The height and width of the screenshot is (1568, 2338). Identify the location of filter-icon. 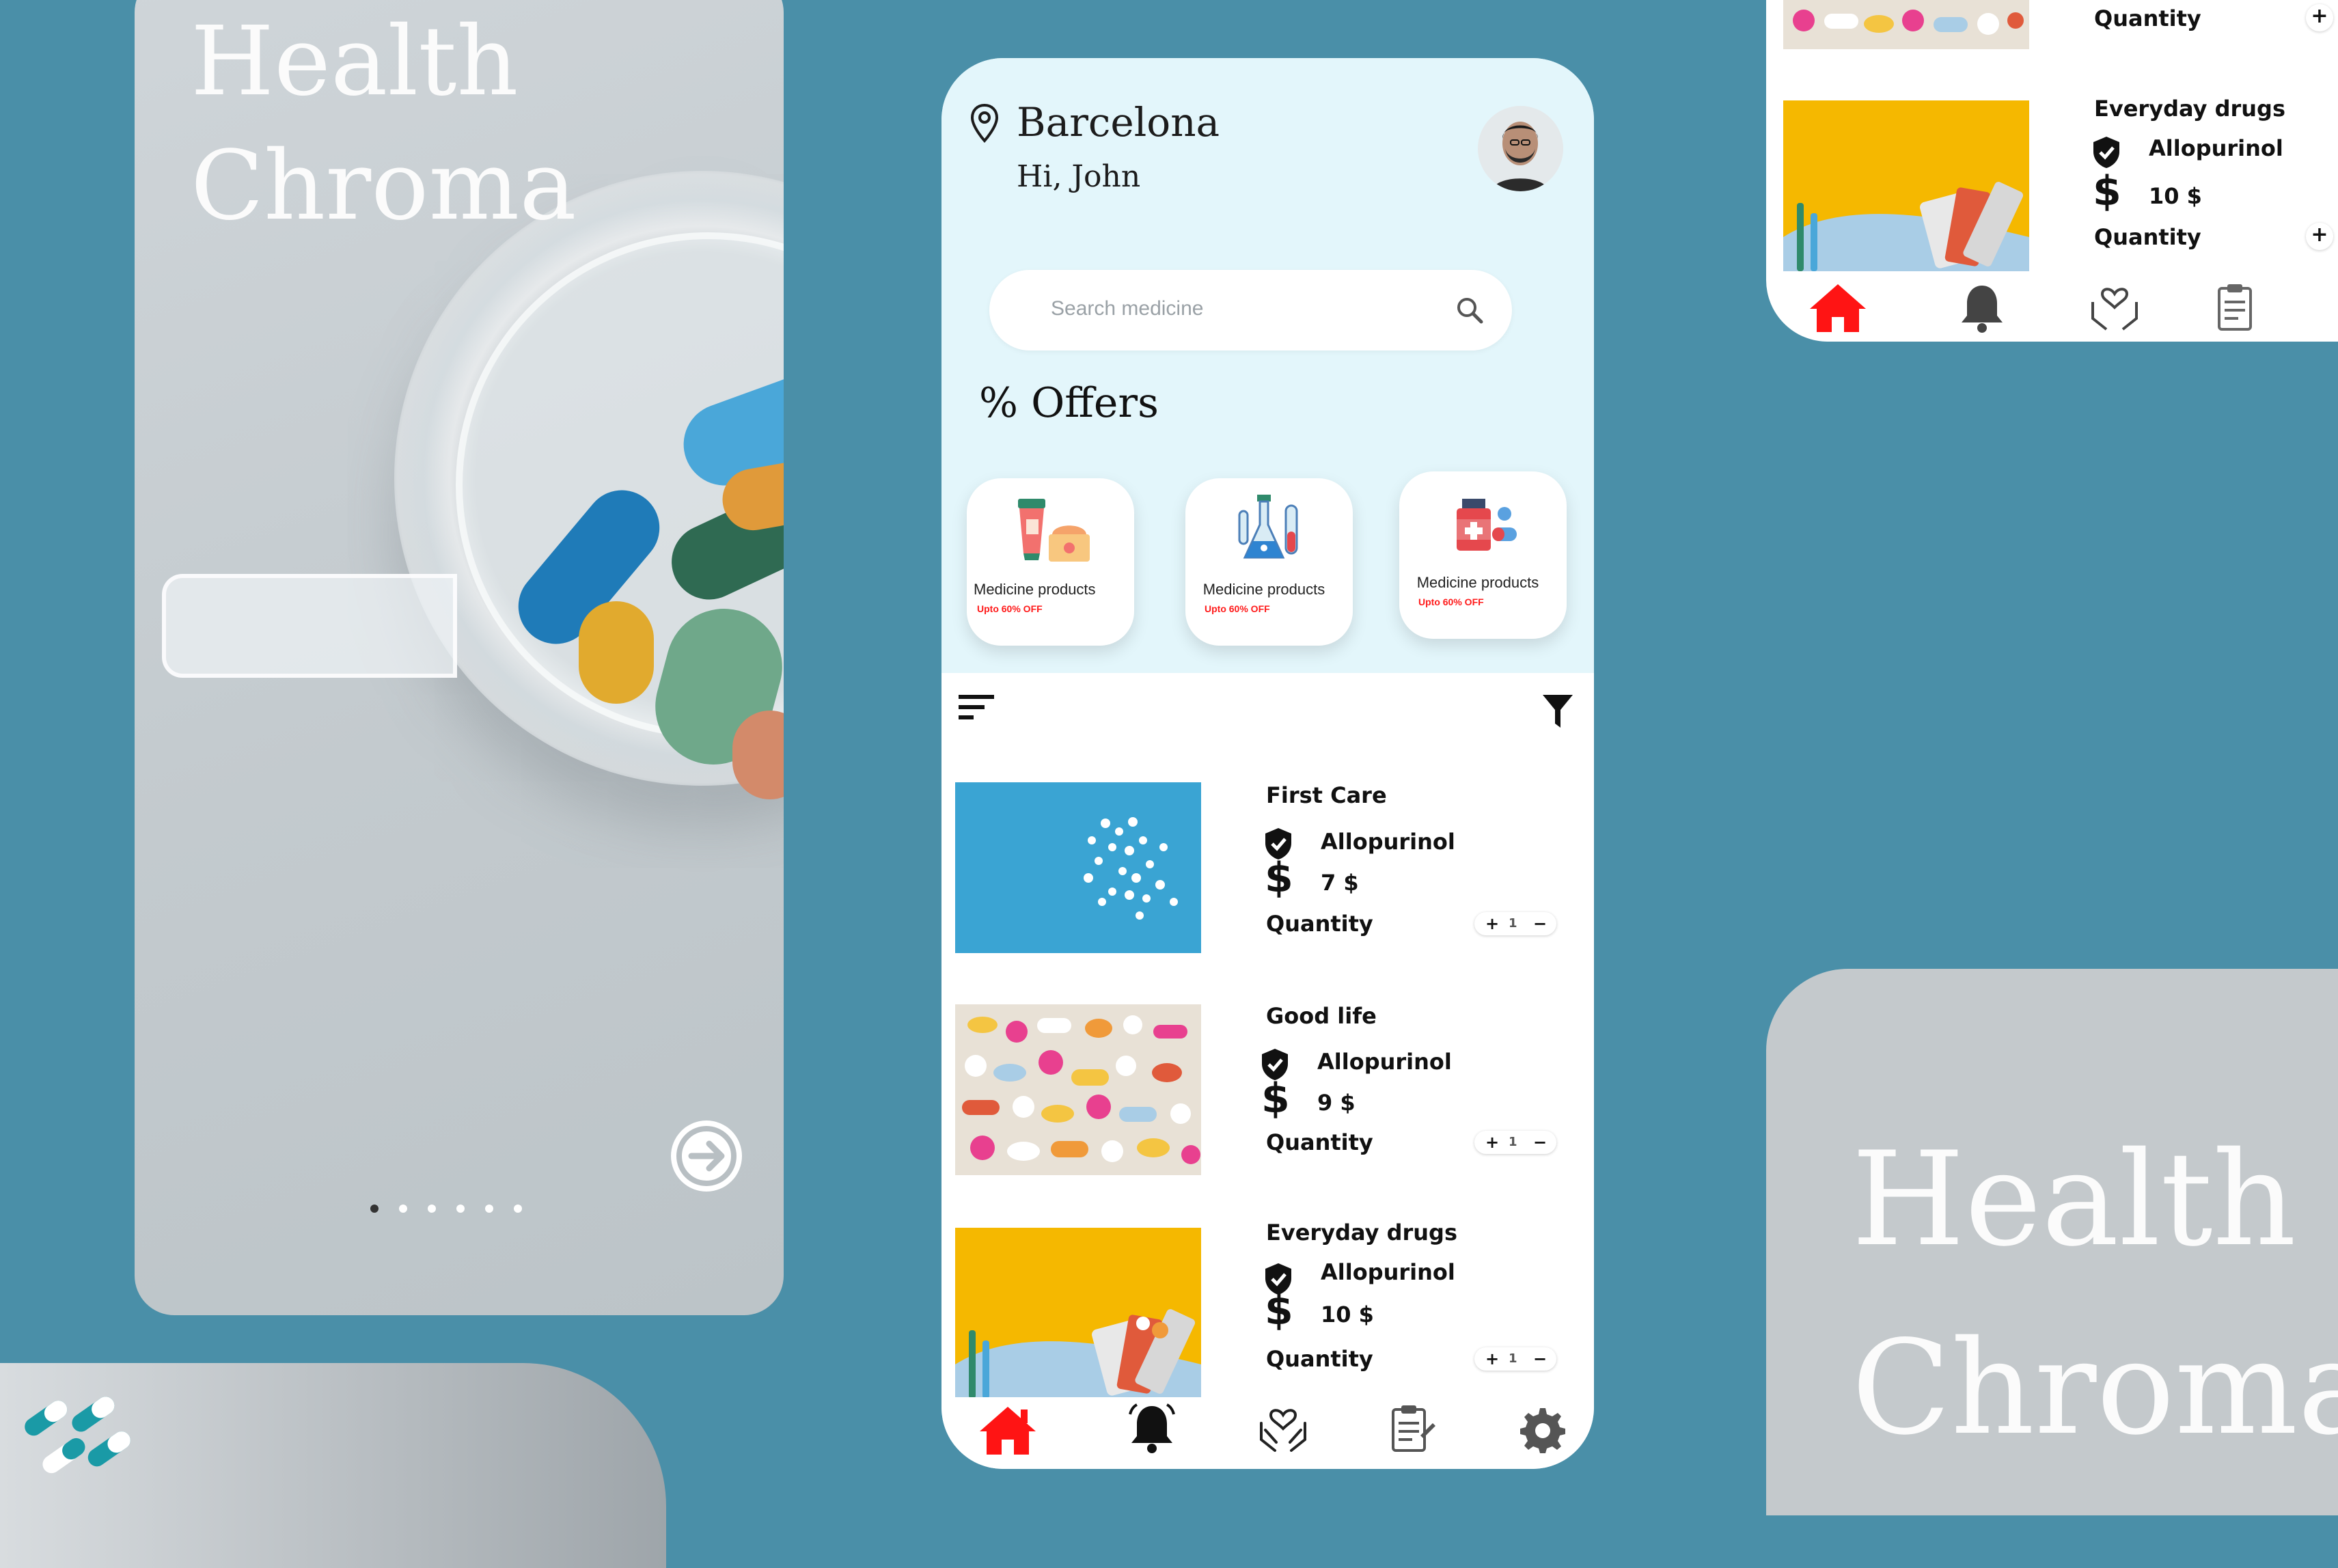
(1557, 711).